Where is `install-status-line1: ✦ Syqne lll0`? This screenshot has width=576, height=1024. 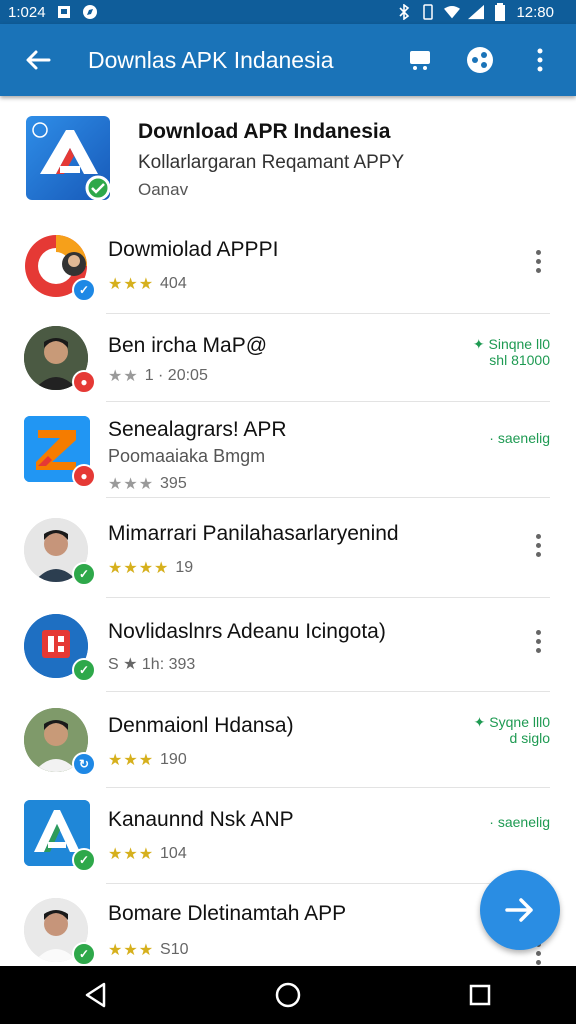 install-status-line1: ✦ Syqne lll0 is located at coordinates (511, 722).